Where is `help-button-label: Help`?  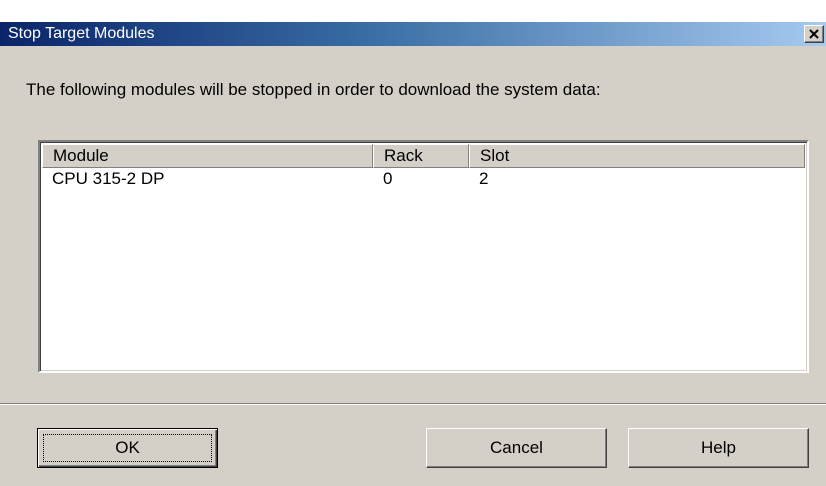 help-button-label: Help is located at coordinates (718, 447).